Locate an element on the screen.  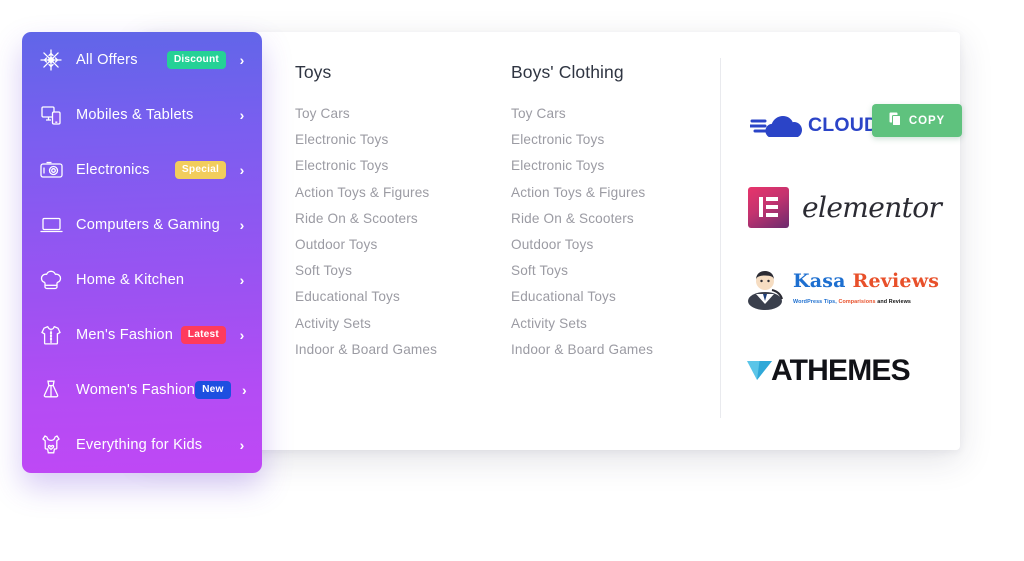
elementor-mark-icon is located at coordinates (768, 207).